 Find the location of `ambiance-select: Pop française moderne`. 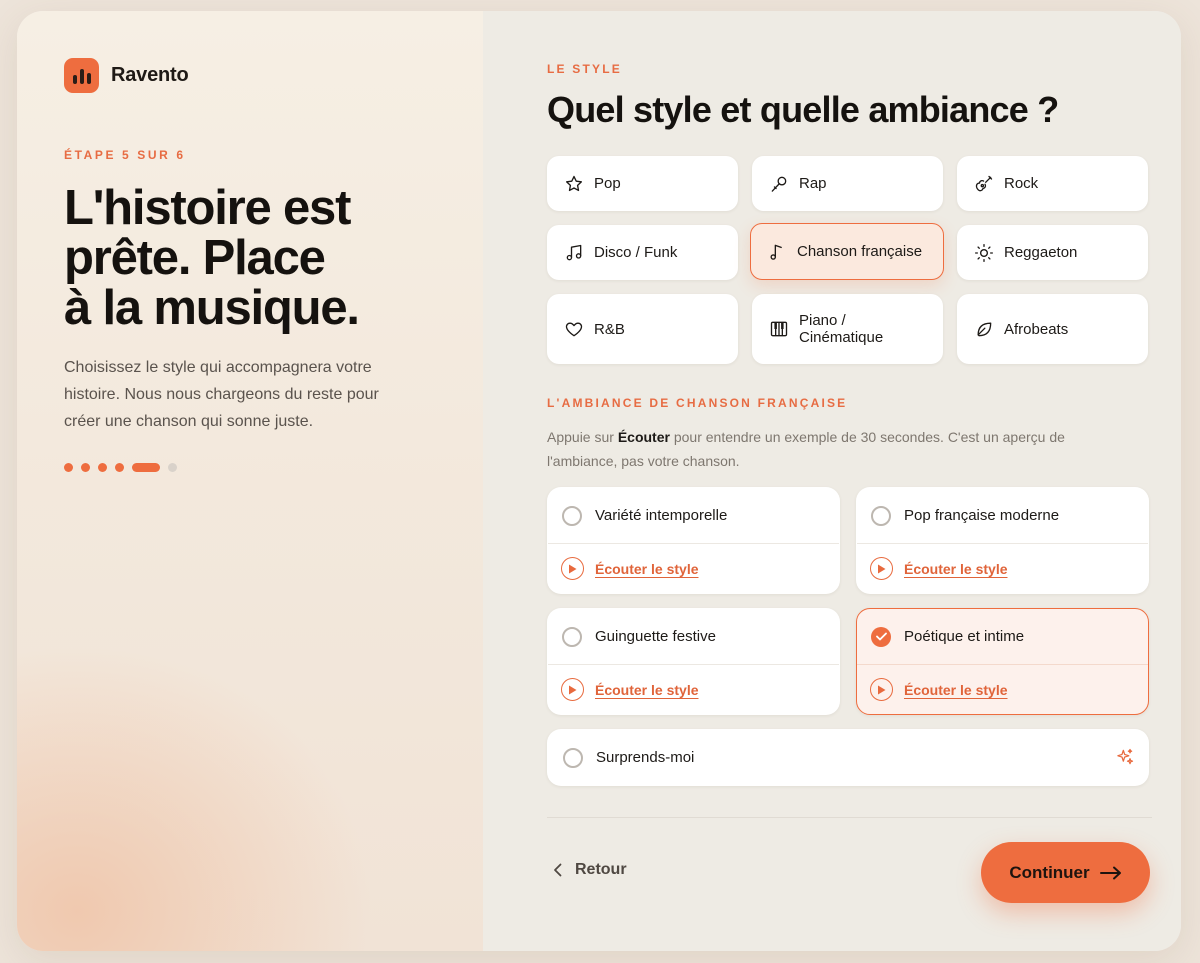

ambiance-select: Pop française moderne is located at coordinates (1002, 516).